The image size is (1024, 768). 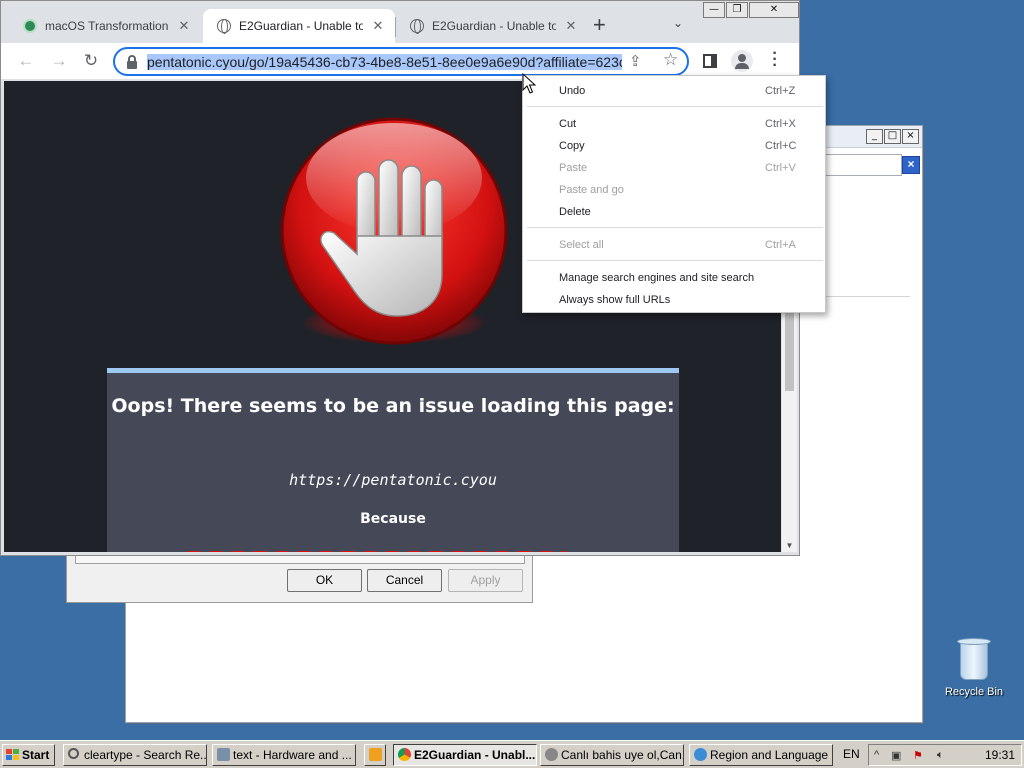 I want to click on tab-search-button: ⌄, so click(x=678, y=23).